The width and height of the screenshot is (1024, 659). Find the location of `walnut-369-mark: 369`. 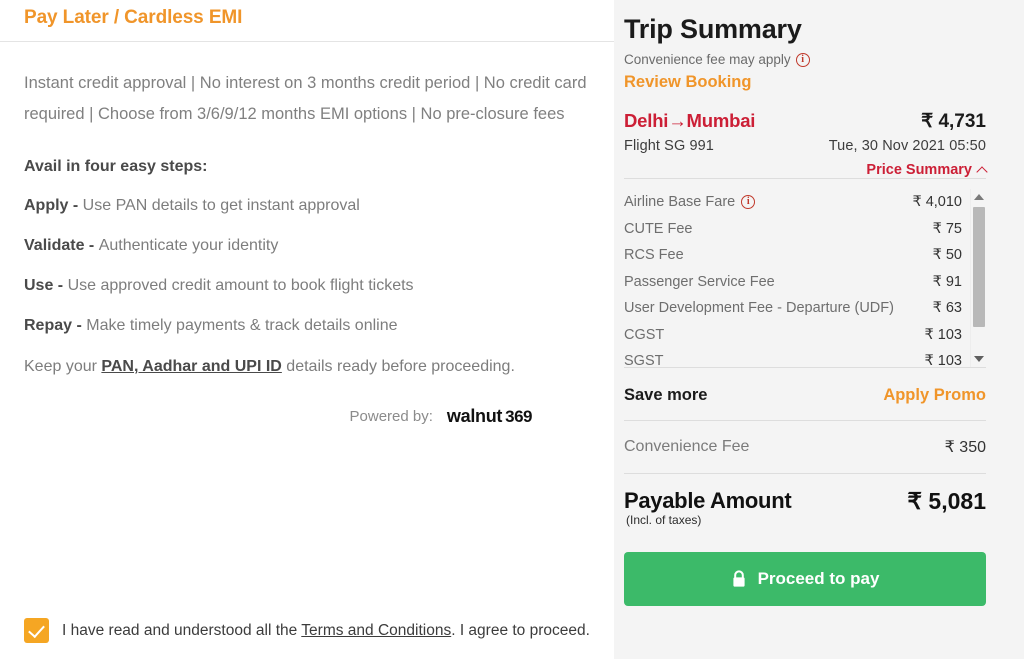

walnut-369-mark: 369 is located at coordinates (518, 416).